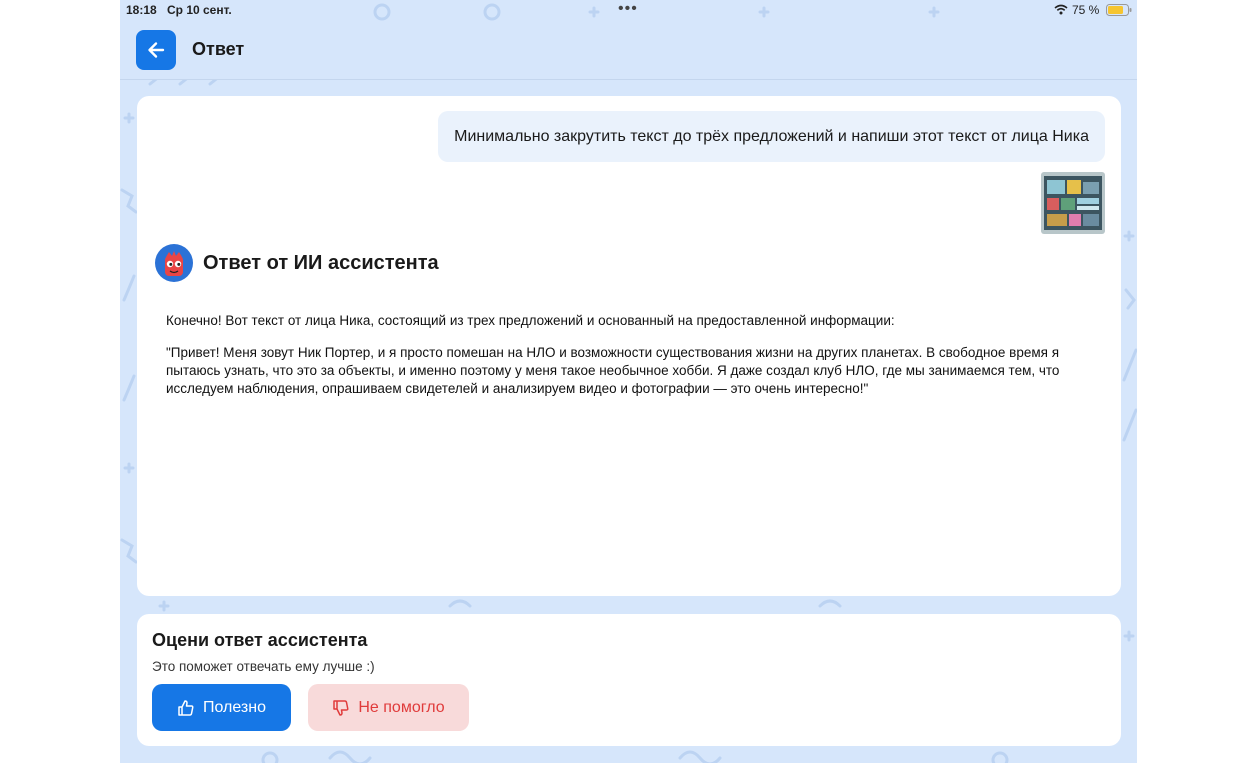 This screenshot has height=763, width=1257. I want to click on page-title: Ответ, so click(218, 49).